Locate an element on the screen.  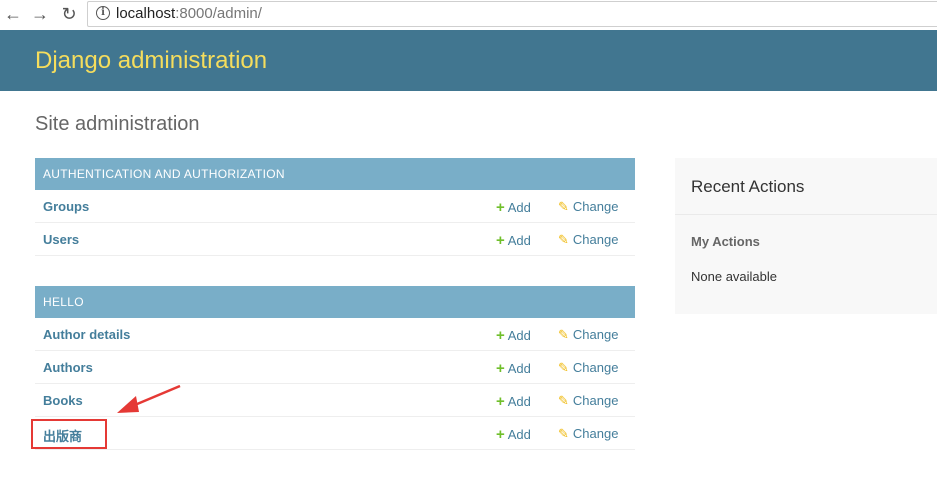
url-host: localhost is located at coordinates (146, 13).